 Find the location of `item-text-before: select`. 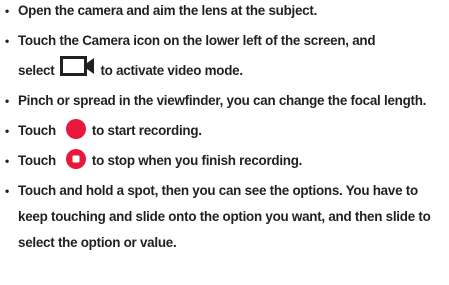

item-text-before: select is located at coordinates (36, 70).